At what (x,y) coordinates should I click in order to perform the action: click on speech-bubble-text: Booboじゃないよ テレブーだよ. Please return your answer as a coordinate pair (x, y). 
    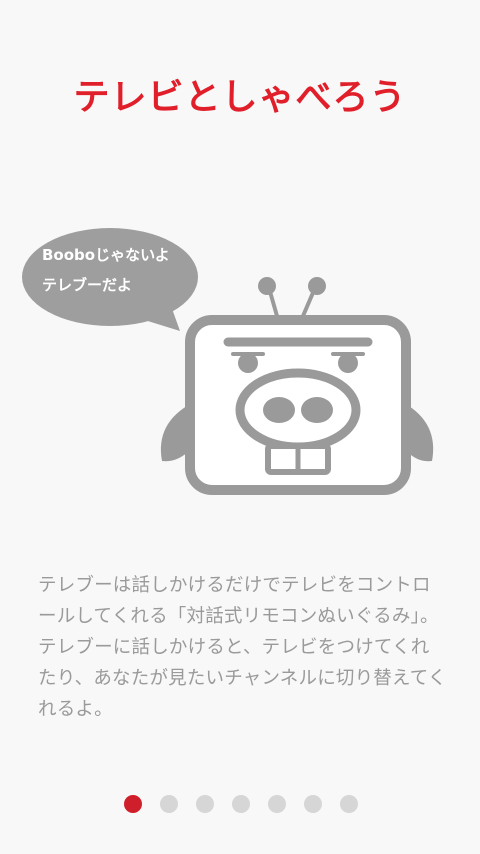
    Looking at the image, I should click on (122, 270).